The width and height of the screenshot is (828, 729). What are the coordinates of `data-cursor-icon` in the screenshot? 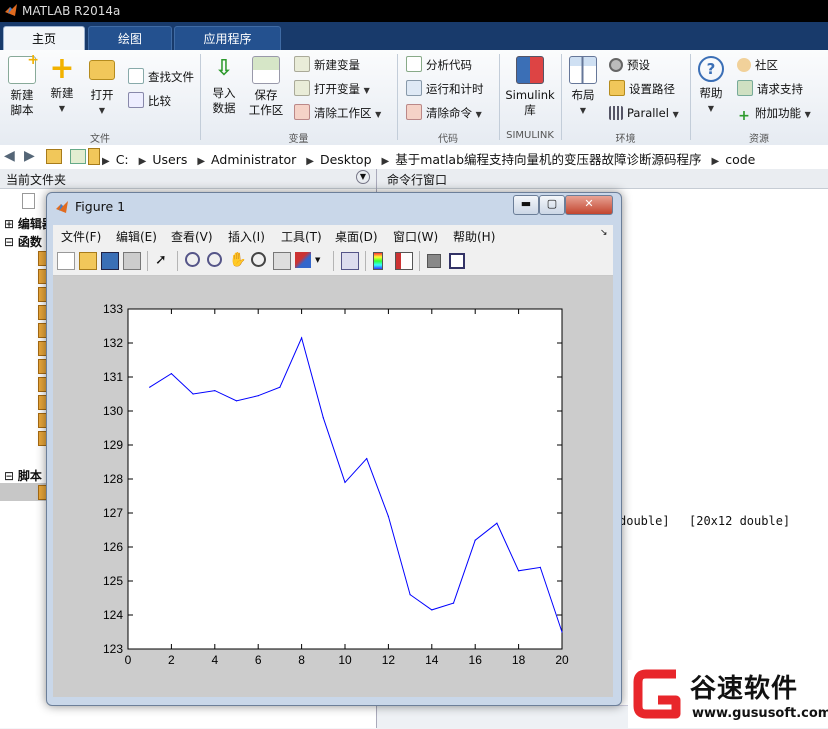 It's located at (282, 261).